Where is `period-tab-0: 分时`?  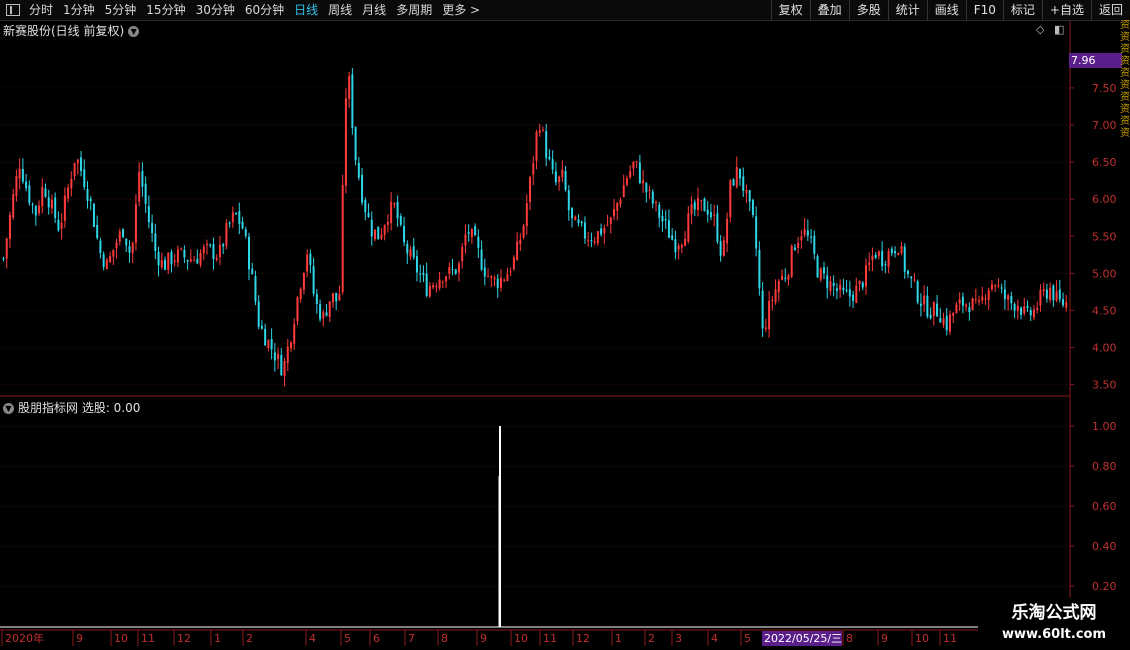
period-tab-0: 分时 is located at coordinates (41, 10).